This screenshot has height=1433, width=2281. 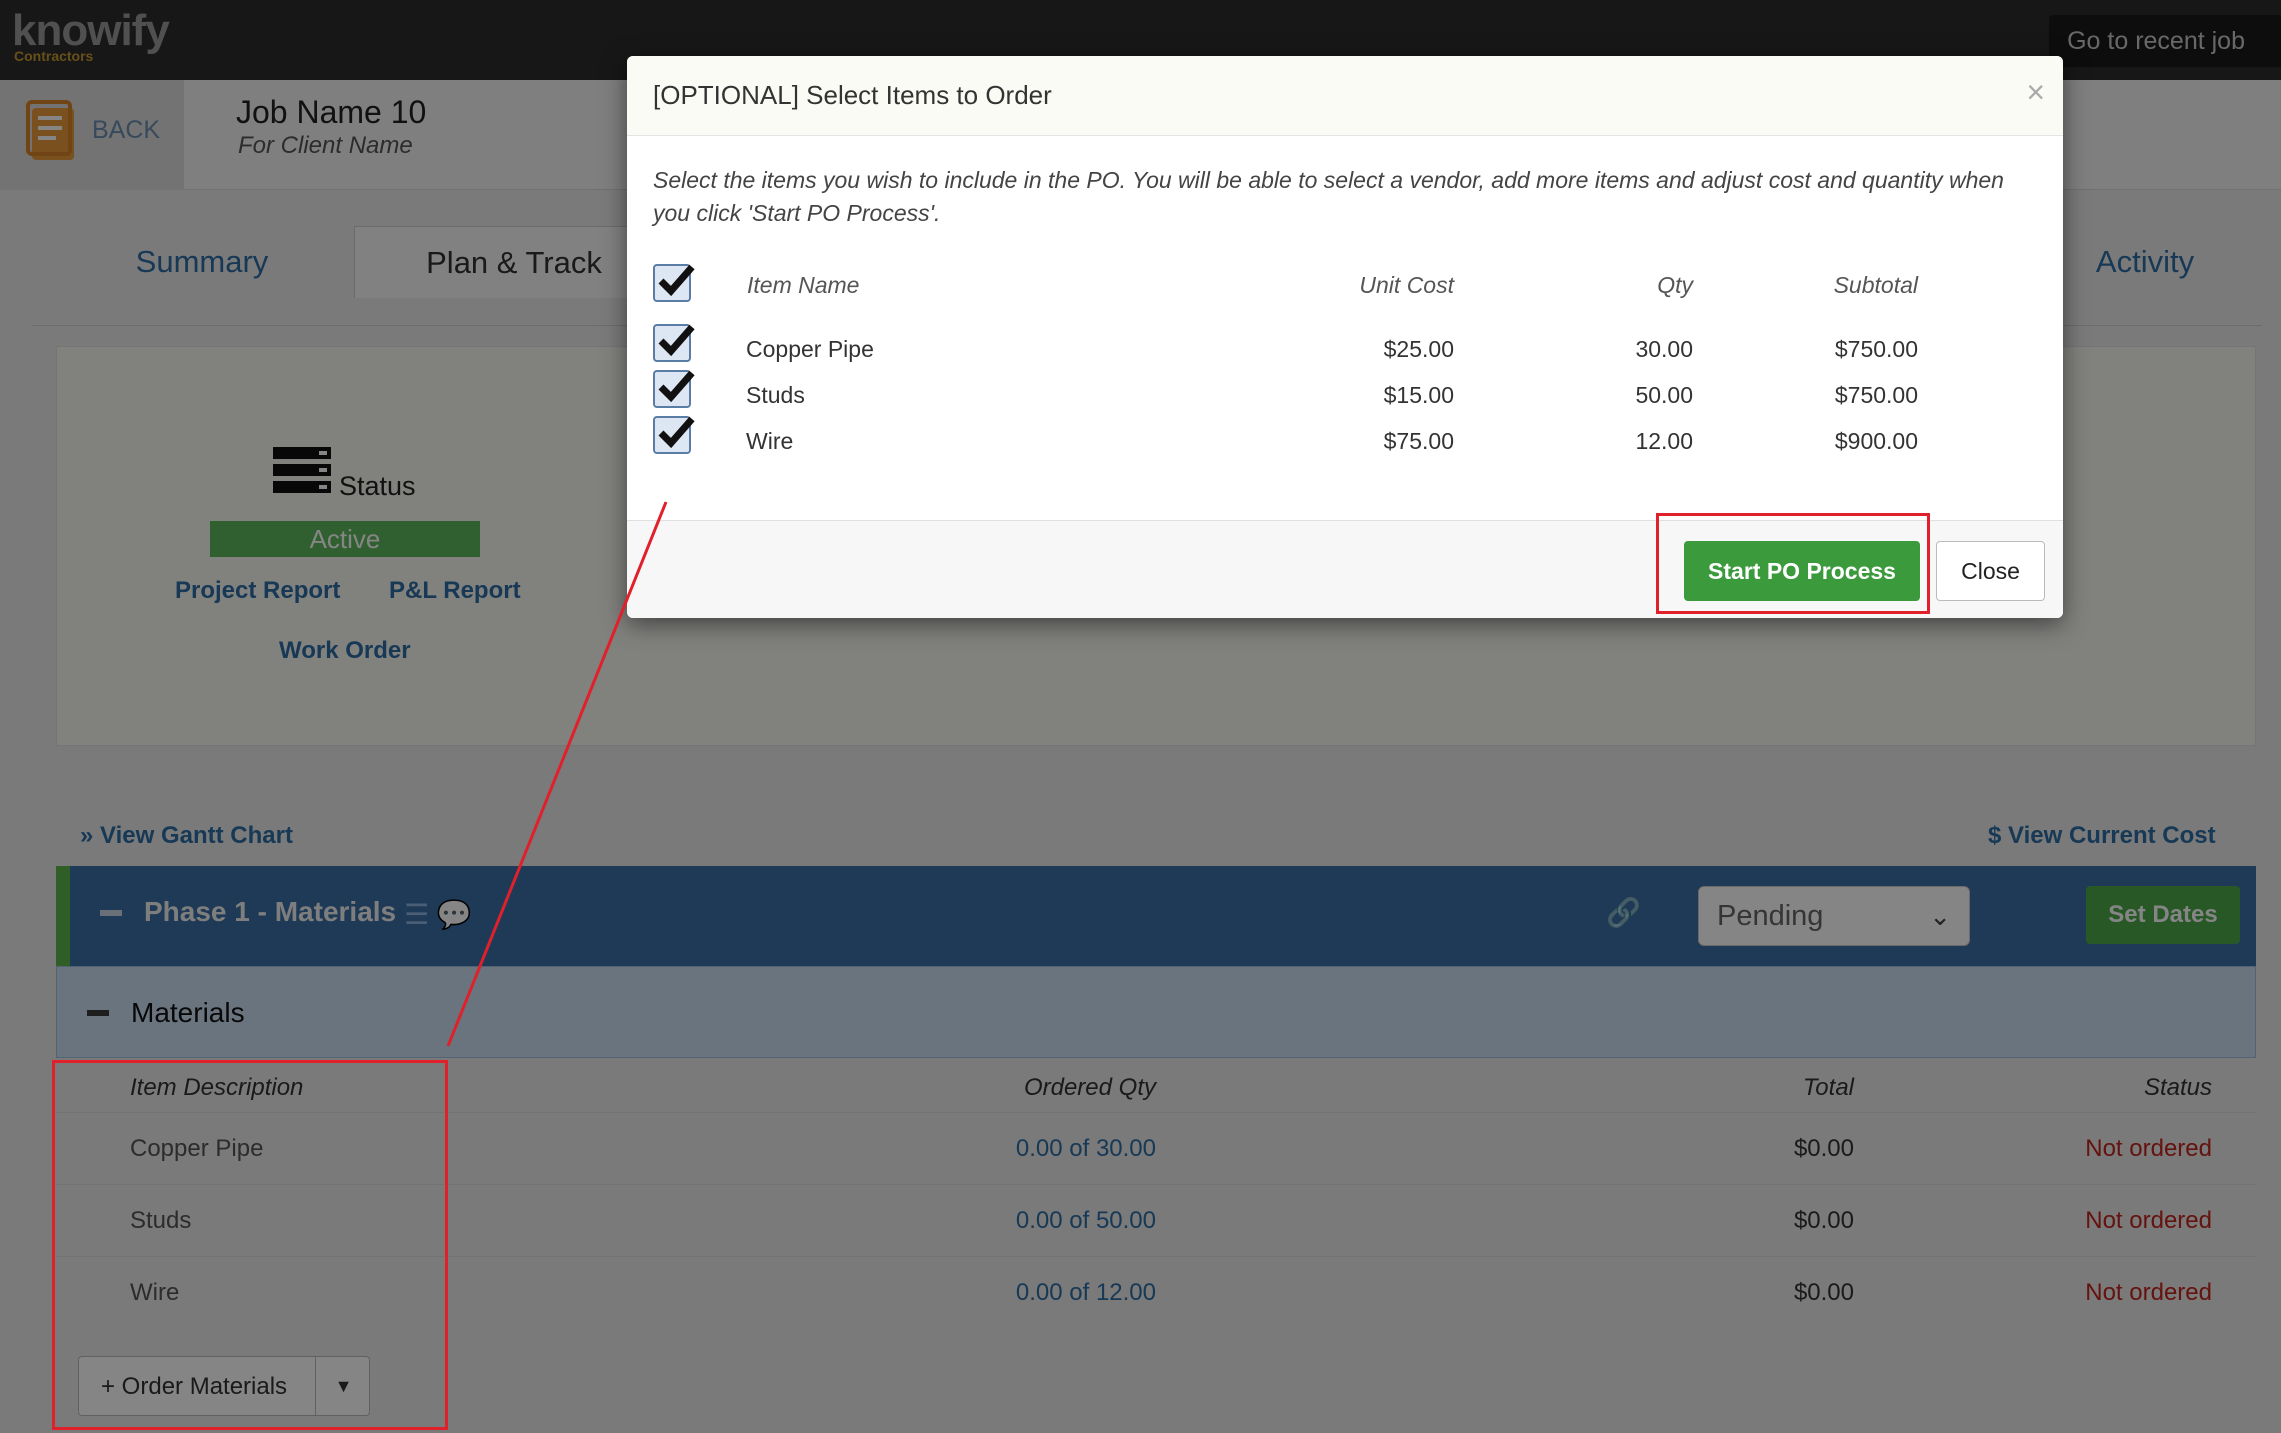 I want to click on annotation-connector-line, so click(x=557, y=774).